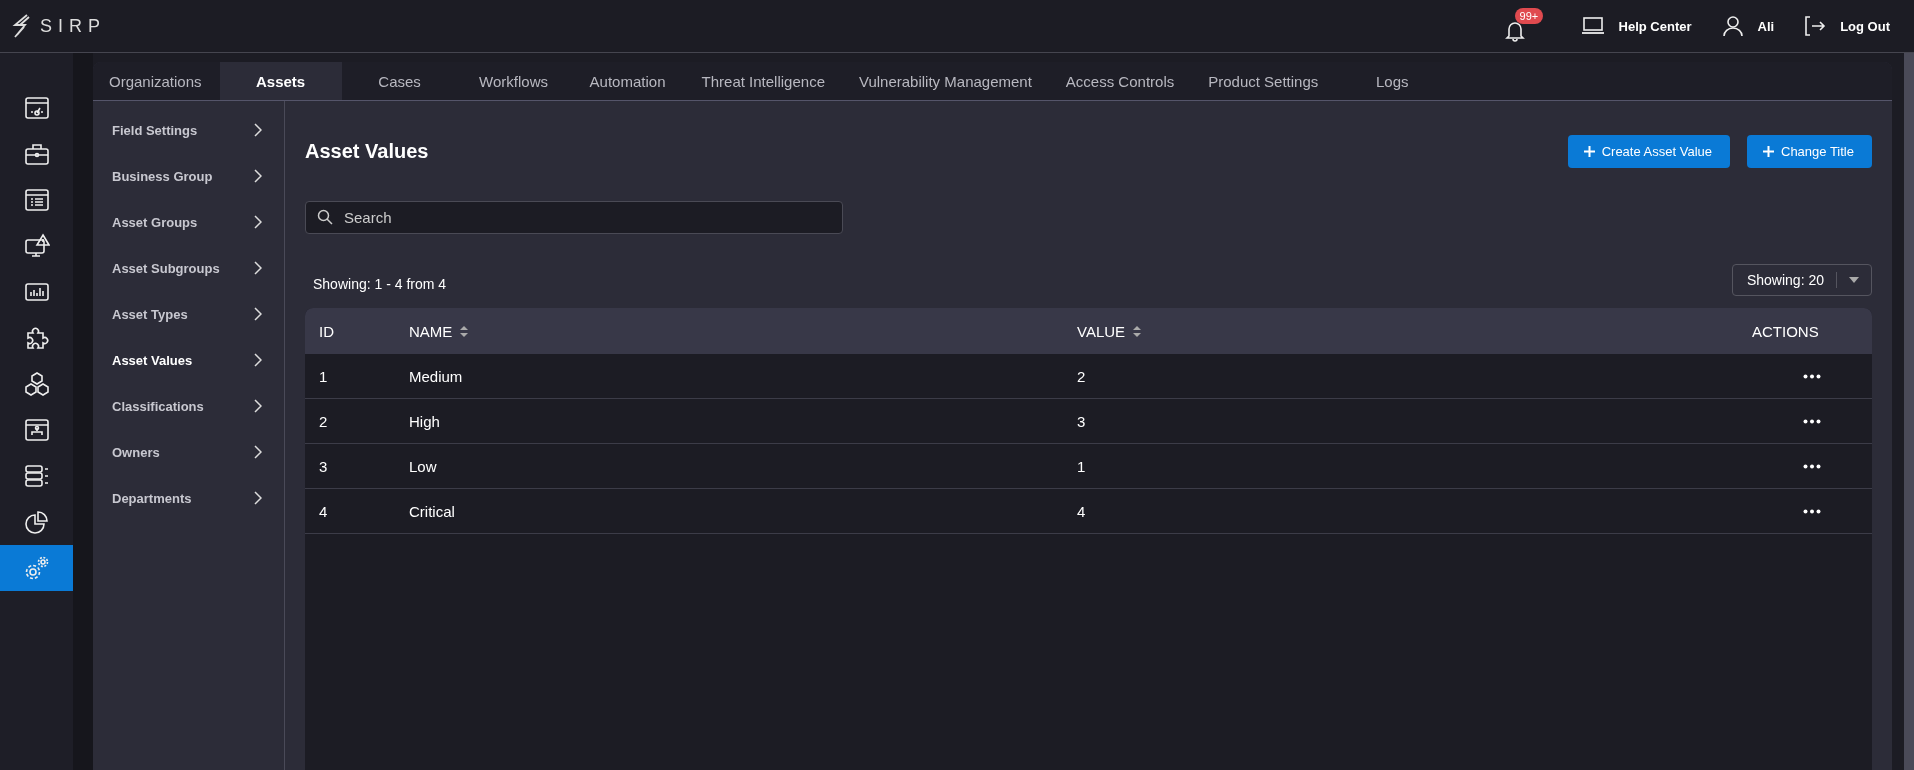 The image size is (1914, 770). What do you see at coordinates (1525, 26) in the screenshot?
I see `notifications-button: 99+` at bounding box center [1525, 26].